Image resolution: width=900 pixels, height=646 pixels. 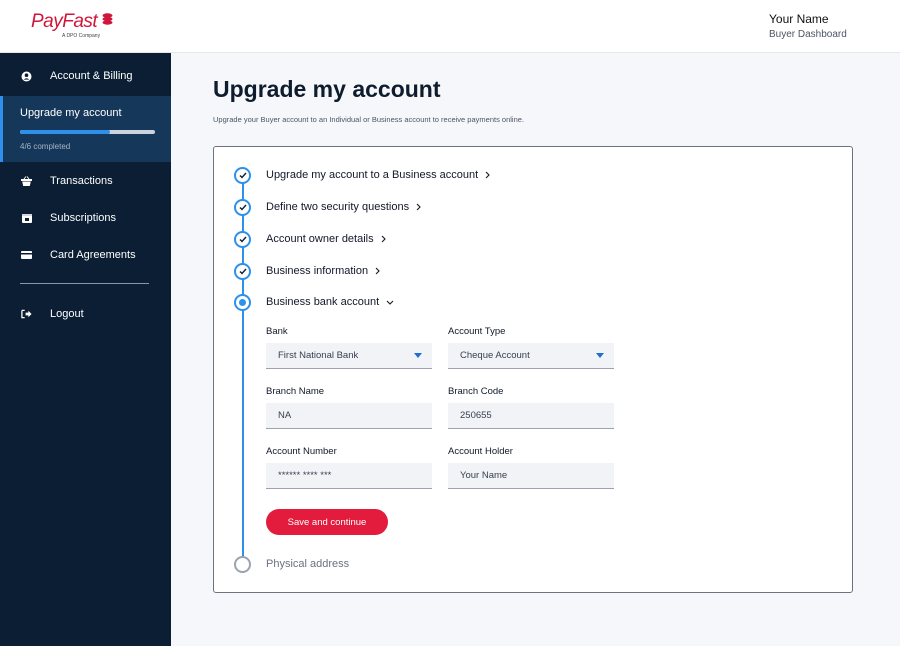 I want to click on bank-select: First National Bank, so click(x=349, y=356).